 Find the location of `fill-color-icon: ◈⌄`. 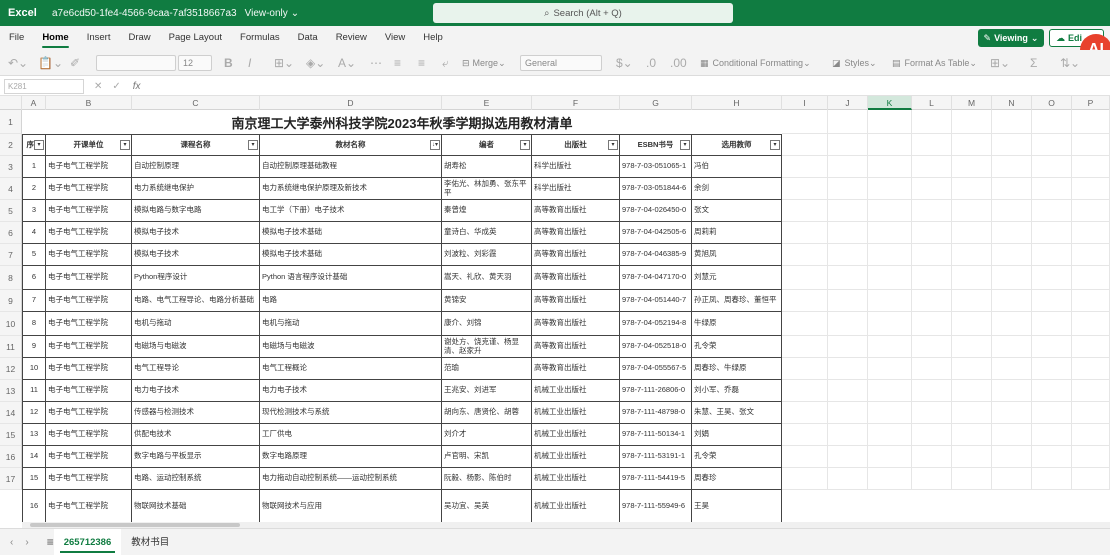

fill-color-icon: ◈⌄ is located at coordinates (315, 63).